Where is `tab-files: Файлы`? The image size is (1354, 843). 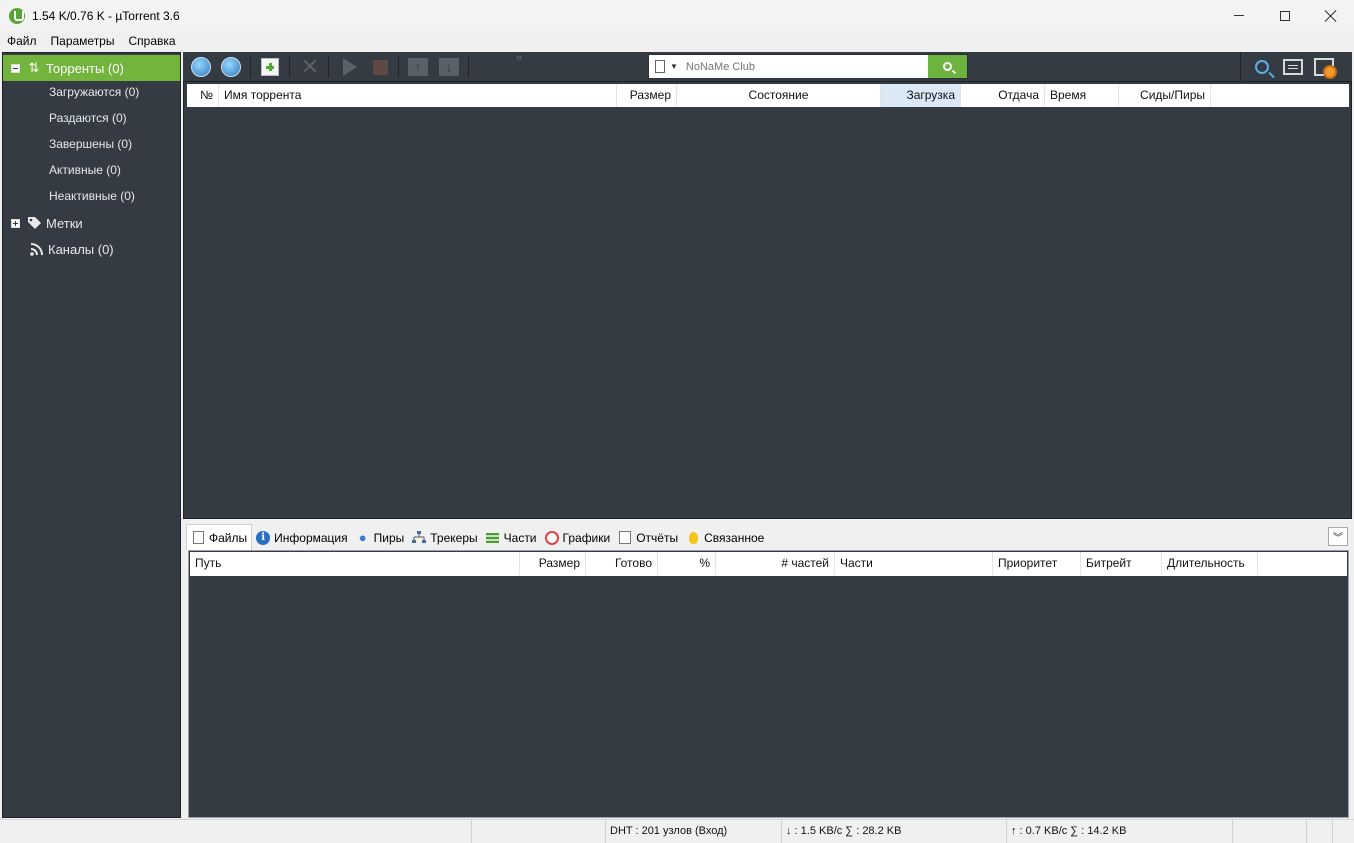 tab-files: Файлы is located at coordinates (219, 537).